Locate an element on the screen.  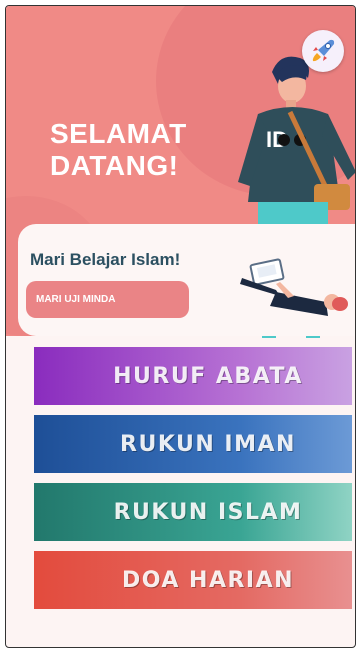
menu-button-huruf-abata: HURUF ABATA is located at coordinates (193, 376).